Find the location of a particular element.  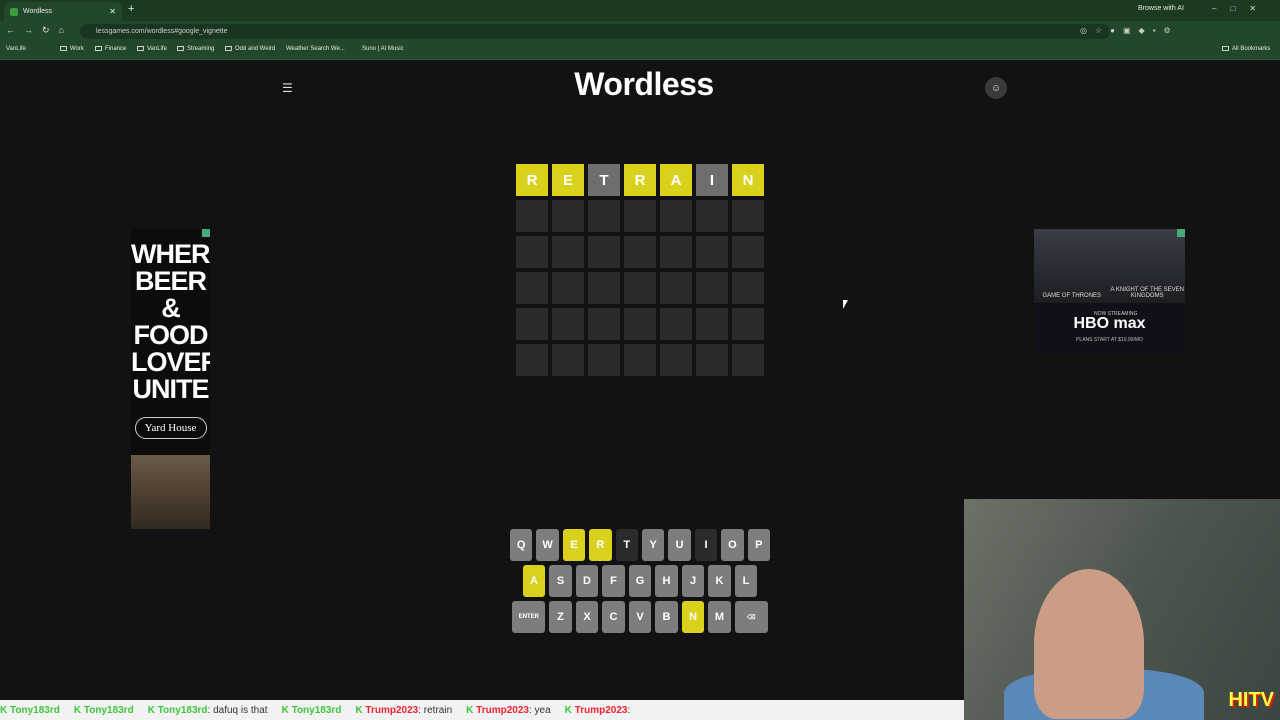

key-k: K is located at coordinates (719, 581).